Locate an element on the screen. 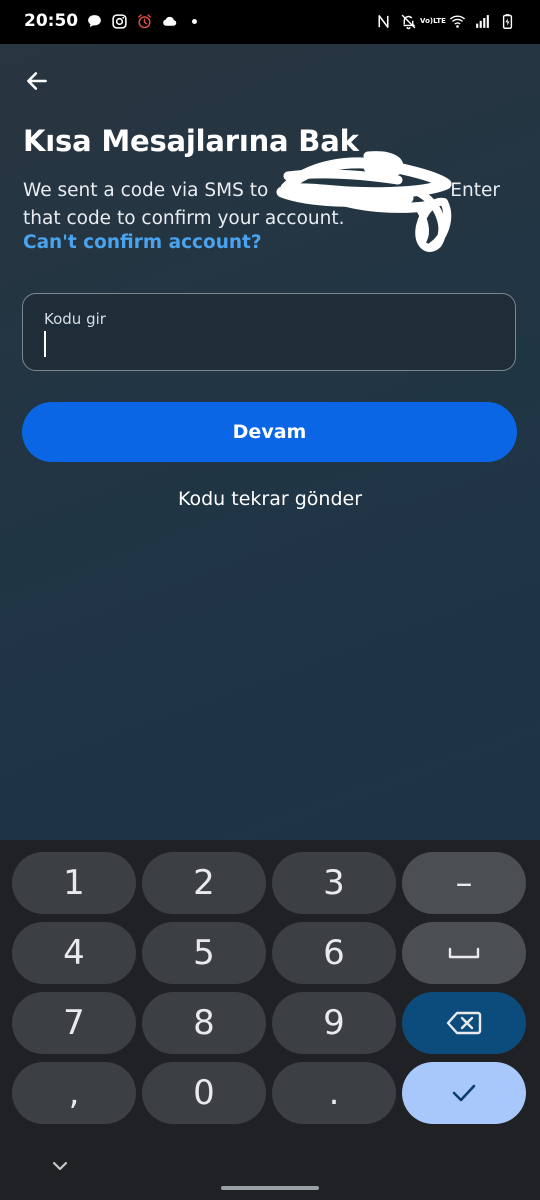  key-backspace is located at coordinates (464, 1023).